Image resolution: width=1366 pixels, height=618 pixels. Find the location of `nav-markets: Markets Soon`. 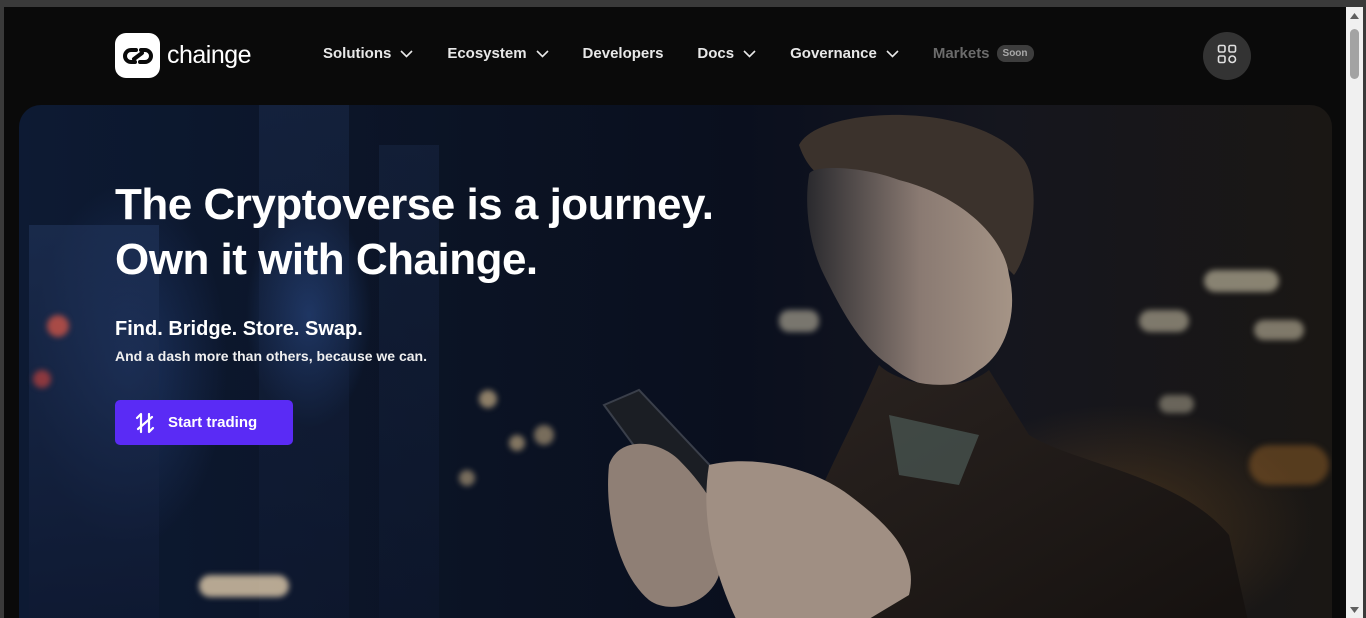

nav-markets: Markets Soon is located at coordinates (983, 53).